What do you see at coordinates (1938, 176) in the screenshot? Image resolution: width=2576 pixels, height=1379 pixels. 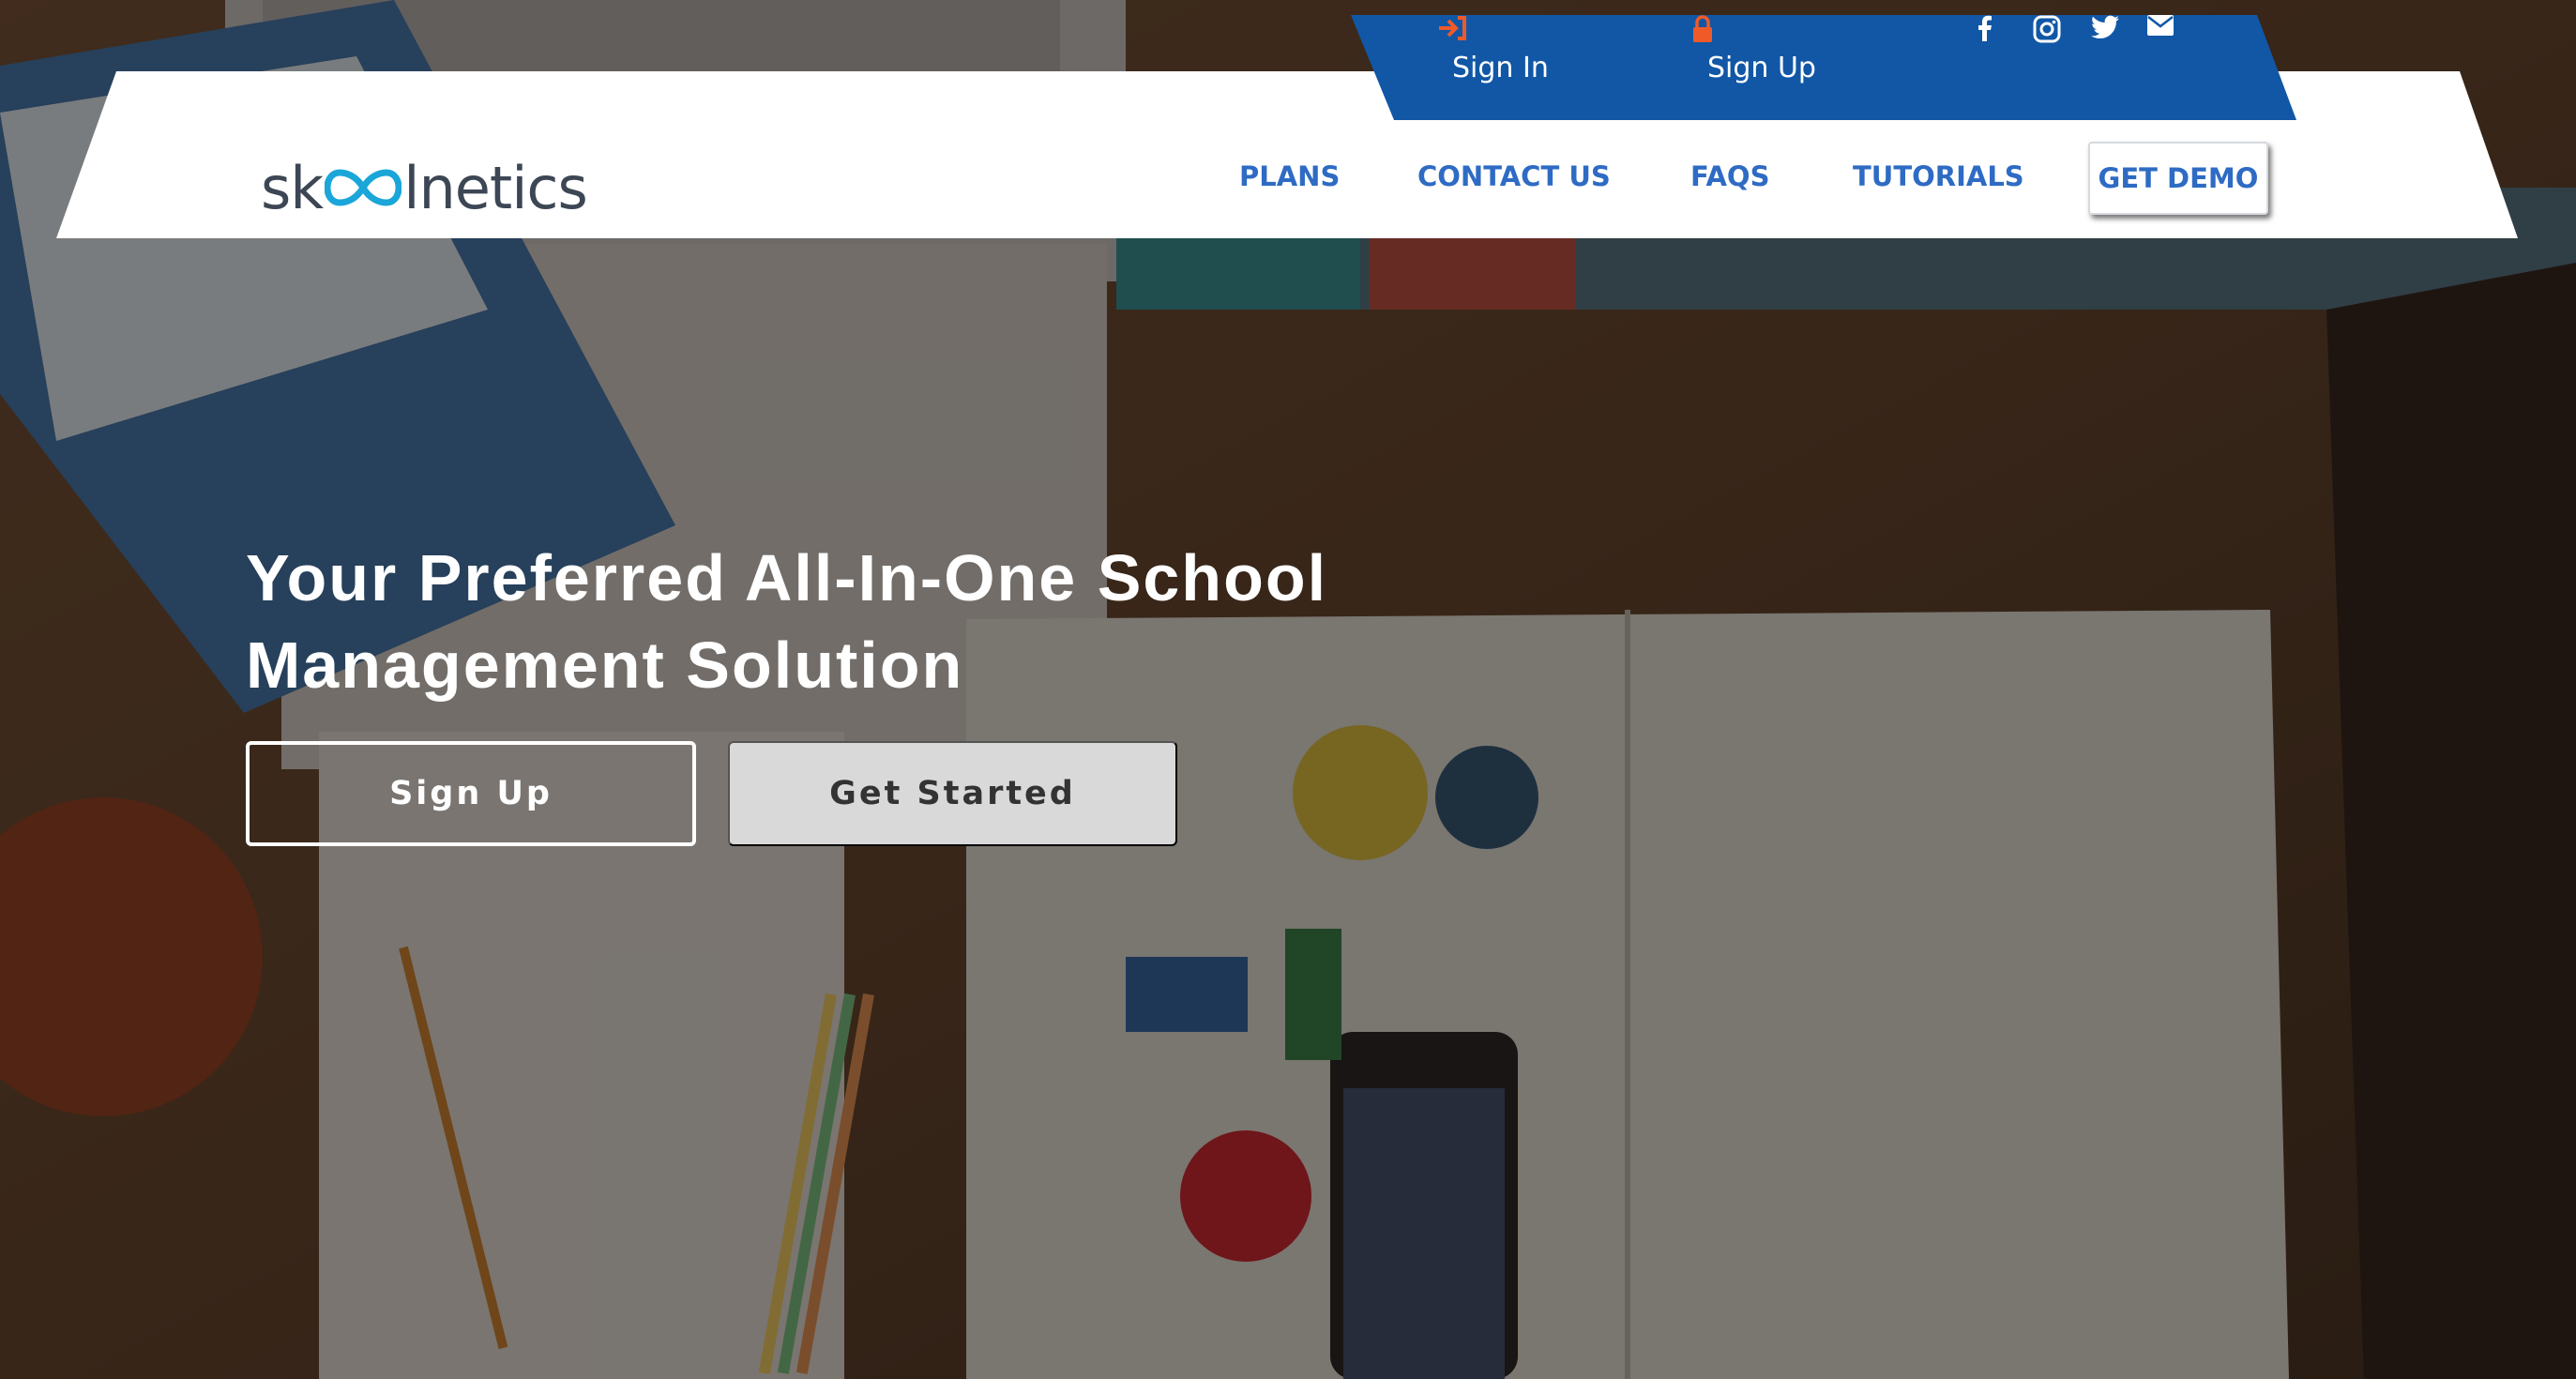 I see `nav-tutorials: TUTORIALS` at bounding box center [1938, 176].